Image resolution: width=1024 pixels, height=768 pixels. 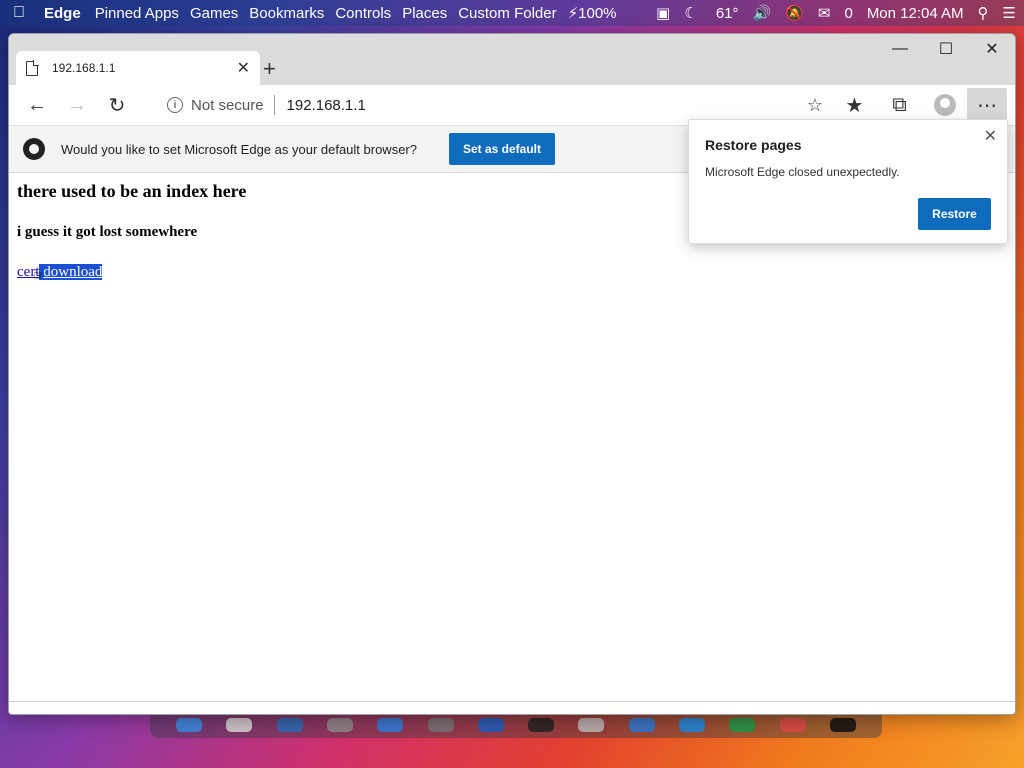 What do you see at coordinates (992, 49) in the screenshot?
I see `window-close-icon: ✕` at bounding box center [992, 49].